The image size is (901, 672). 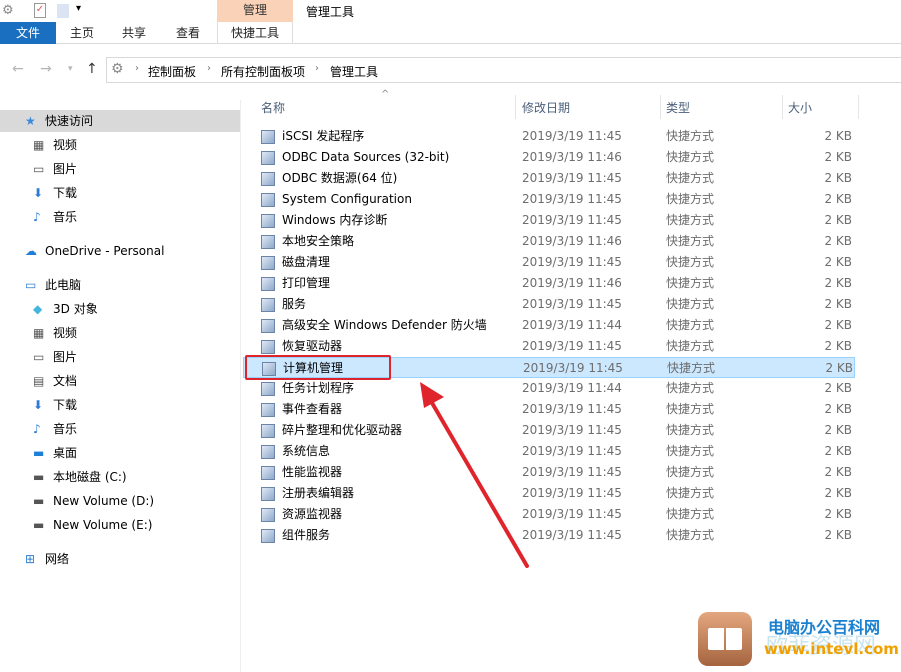 I want to click on watermark-url: www.intevl.com, so click(x=831, y=649).